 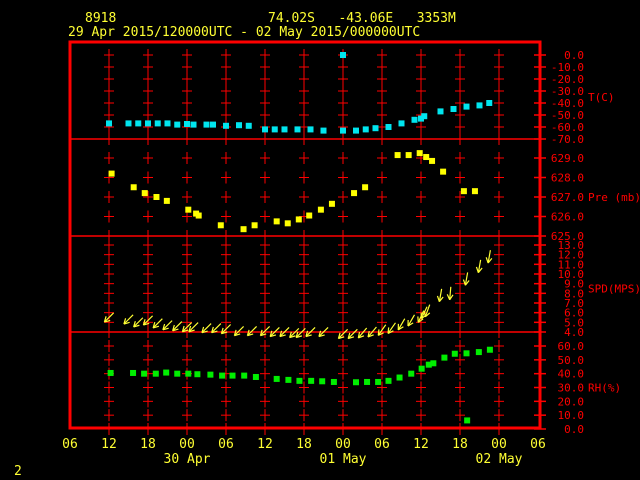 What do you see at coordinates (567, 197) in the screenshot?
I see `y-tick-label: 627.0` at bounding box center [567, 197].